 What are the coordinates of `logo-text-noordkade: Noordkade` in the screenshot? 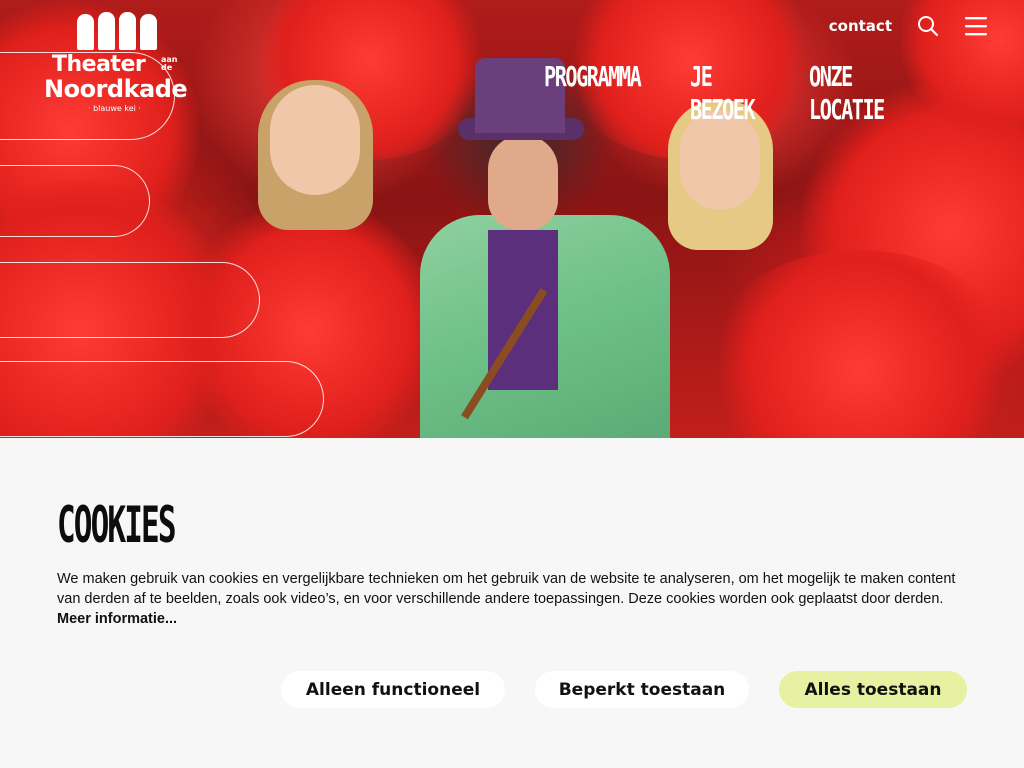 It's located at (116, 89).